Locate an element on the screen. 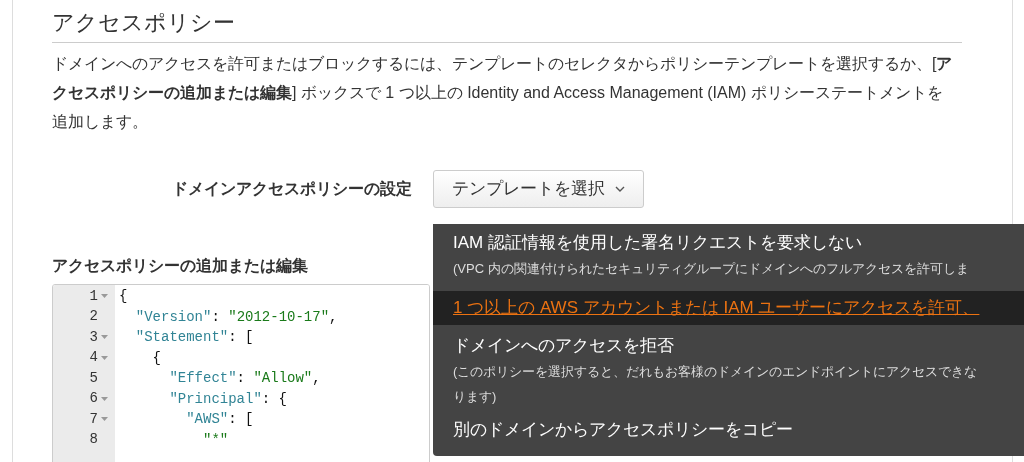 This screenshot has height=462, width=1024. line-number: 7 is located at coordinates (93, 419).